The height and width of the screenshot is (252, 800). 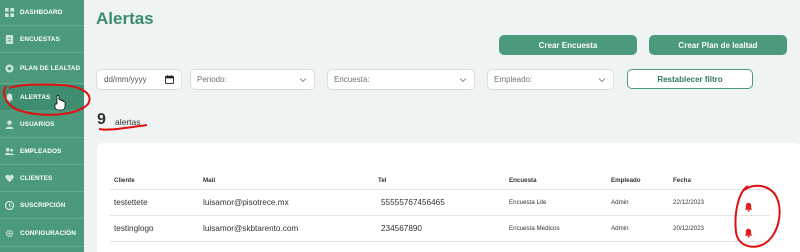 I want to click on date-filter-input: dd/mm/yyyy, so click(x=139, y=79).